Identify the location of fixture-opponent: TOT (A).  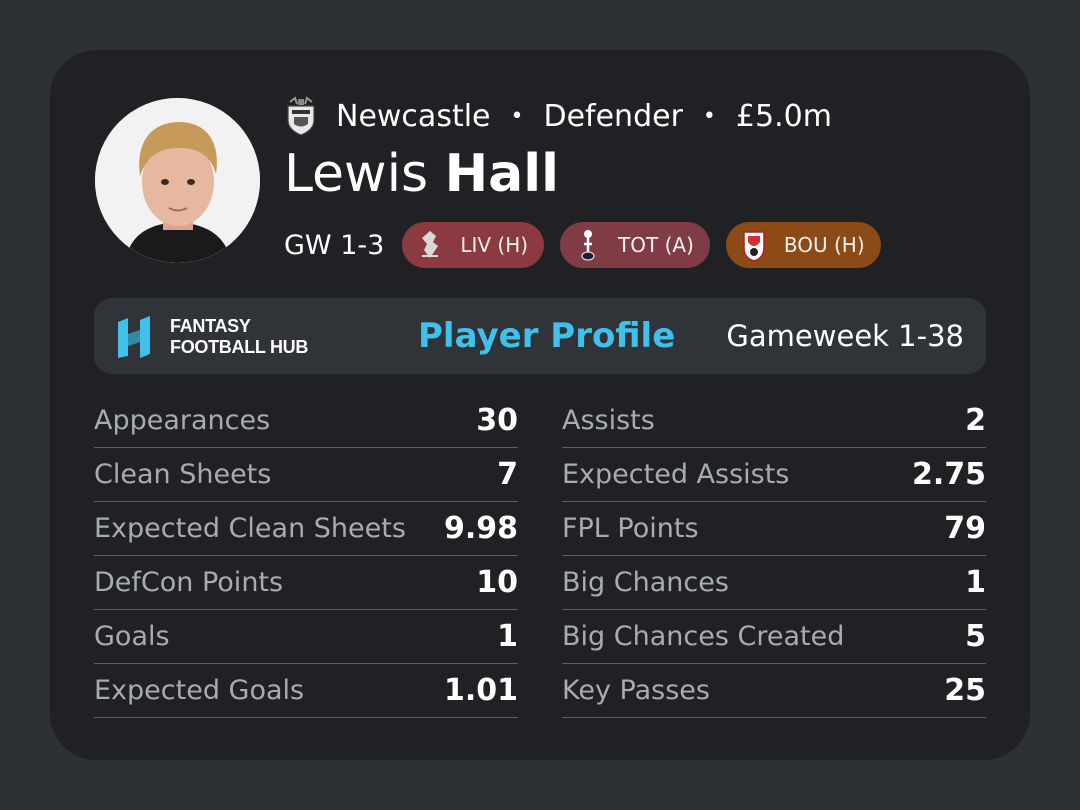
(656, 245).